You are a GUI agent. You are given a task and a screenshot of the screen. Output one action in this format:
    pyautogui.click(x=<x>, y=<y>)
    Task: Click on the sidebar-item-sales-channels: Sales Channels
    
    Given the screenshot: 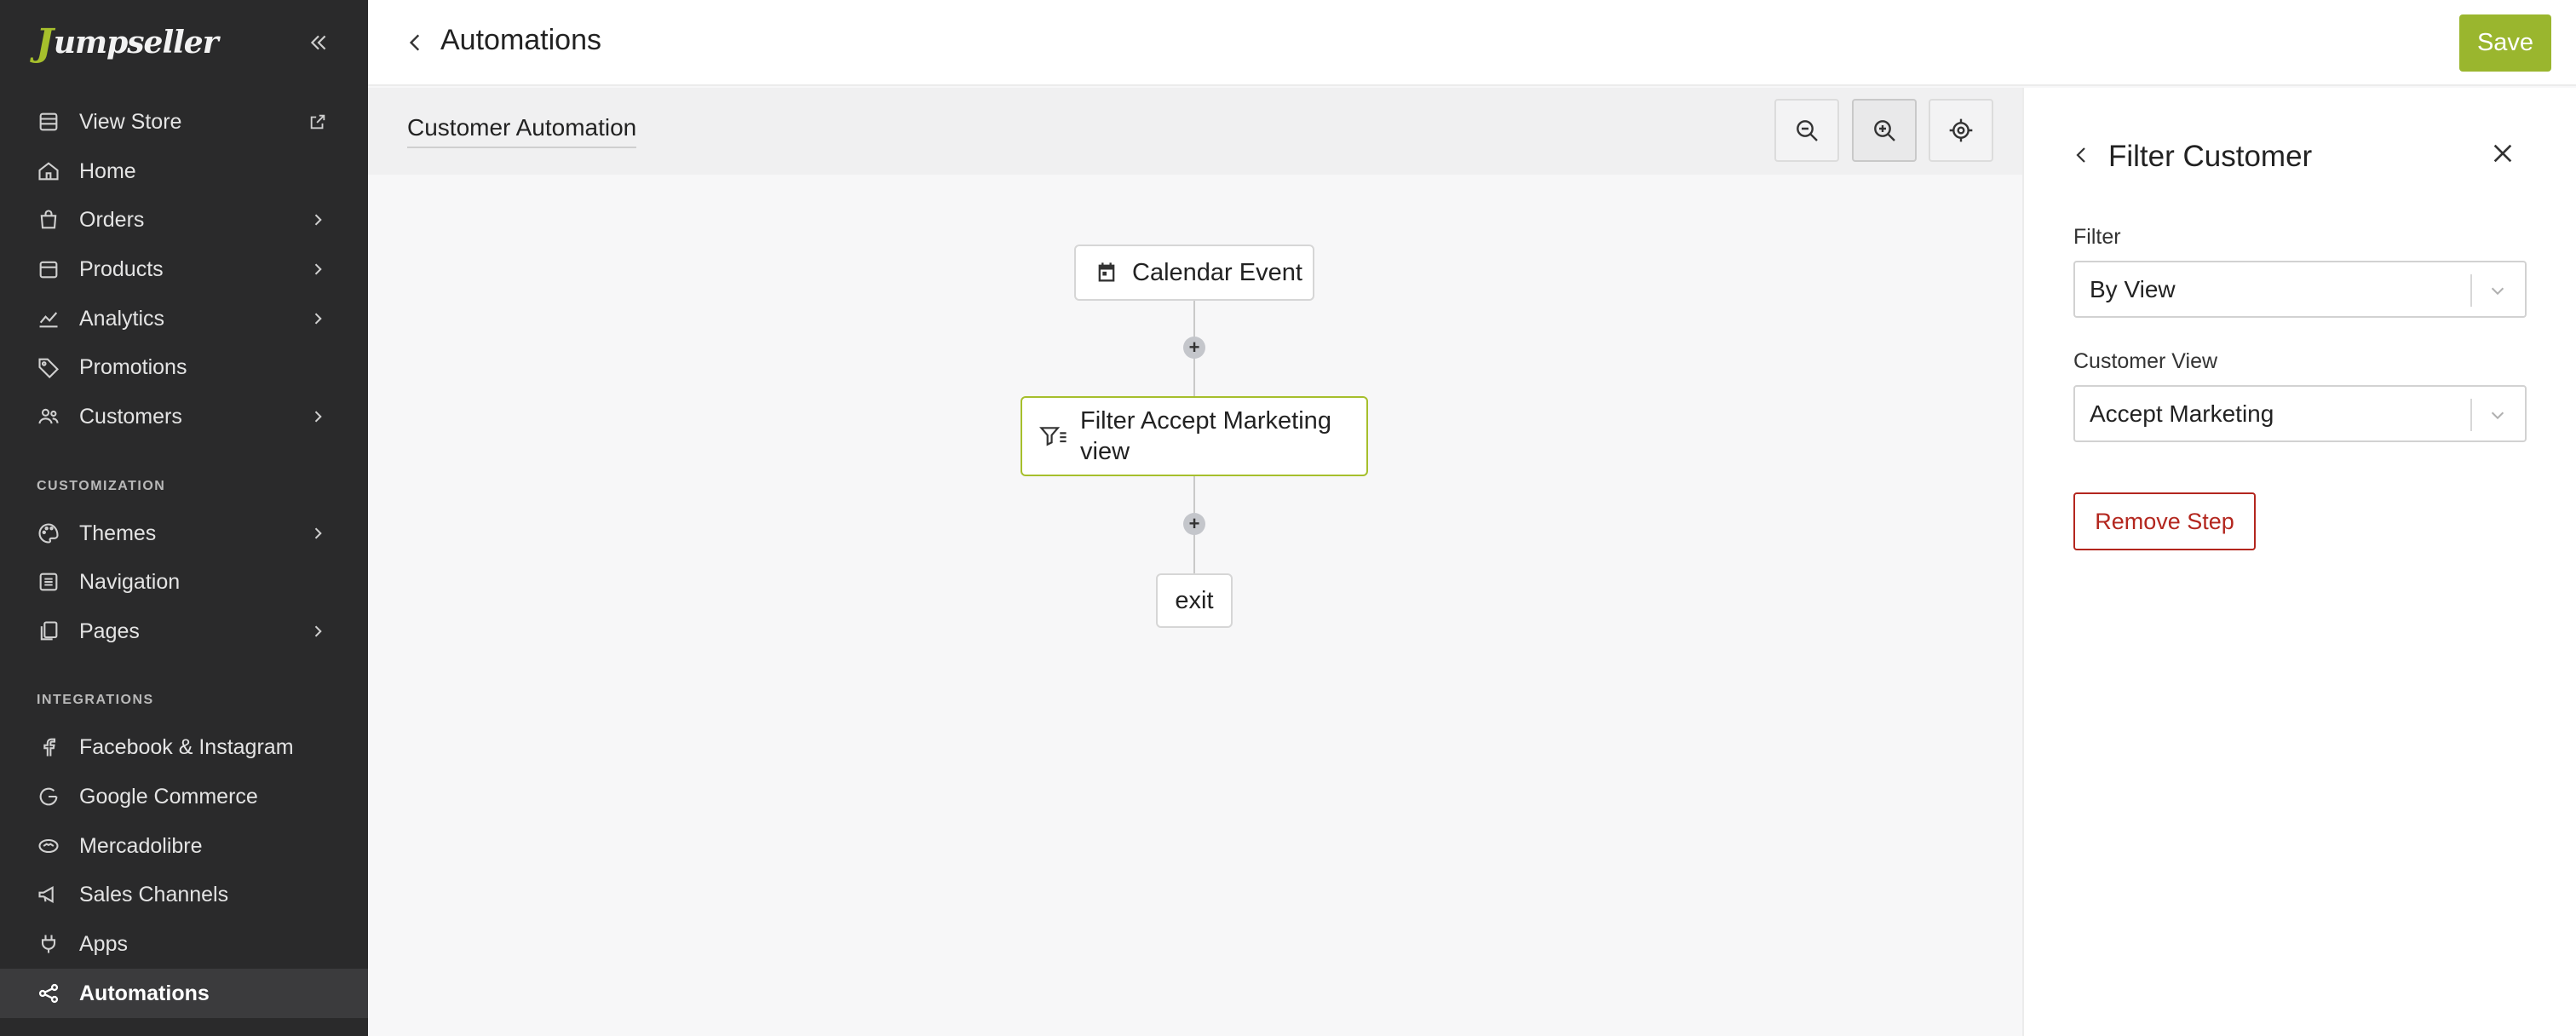 What is the action you would take?
    pyautogui.click(x=184, y=895)
    